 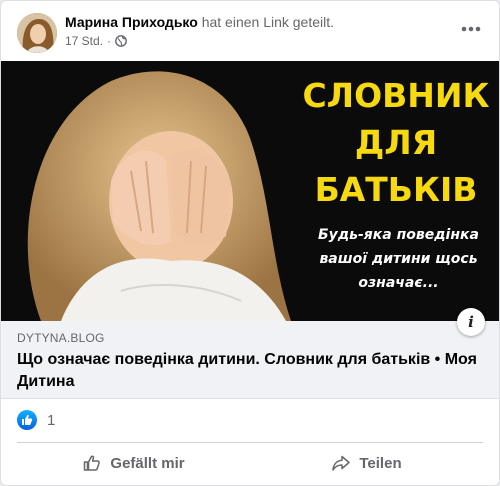 I want to click on avatar-photo, so click(x=37, y=33).